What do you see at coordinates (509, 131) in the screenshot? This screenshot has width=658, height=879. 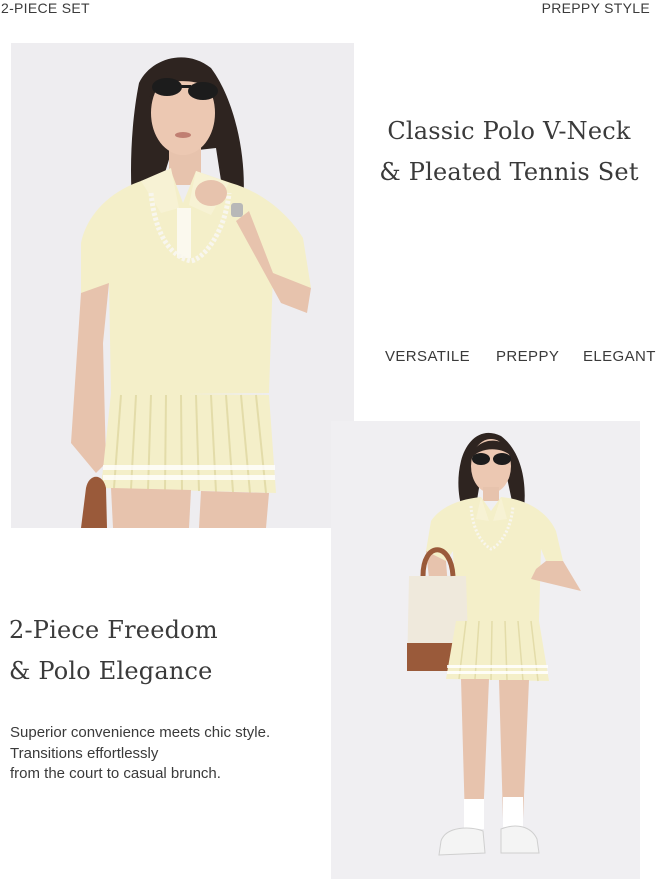 I see `product-title-line-1: Classic Polo V-Neck` at bounding box center [509, 131].